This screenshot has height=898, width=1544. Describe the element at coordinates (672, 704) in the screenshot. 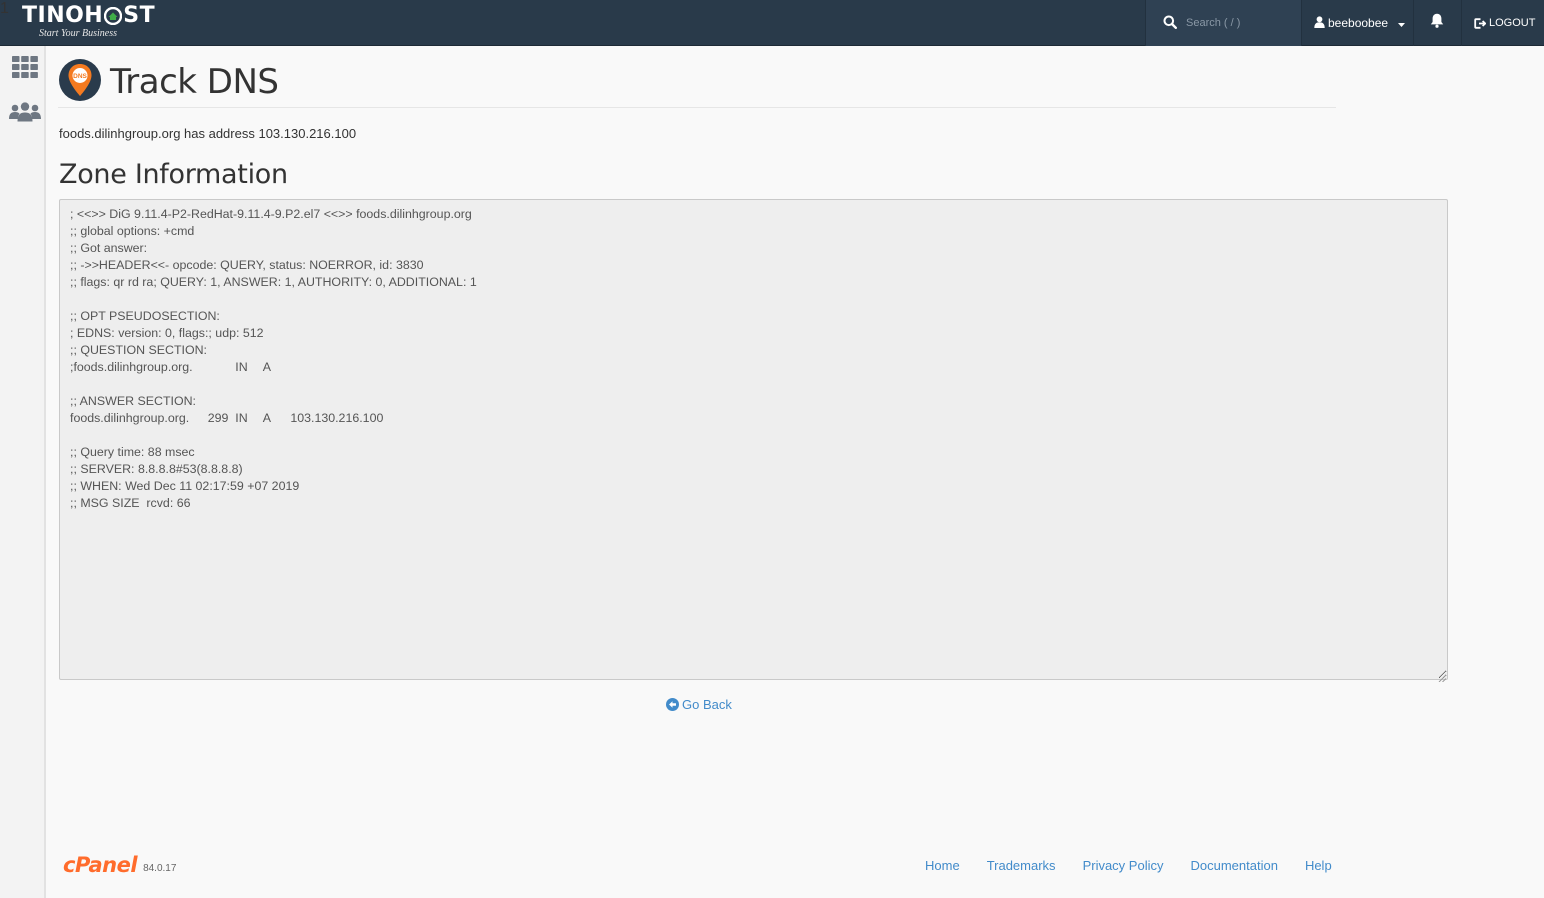

I see `arrow-circle-left-icon` at that location.